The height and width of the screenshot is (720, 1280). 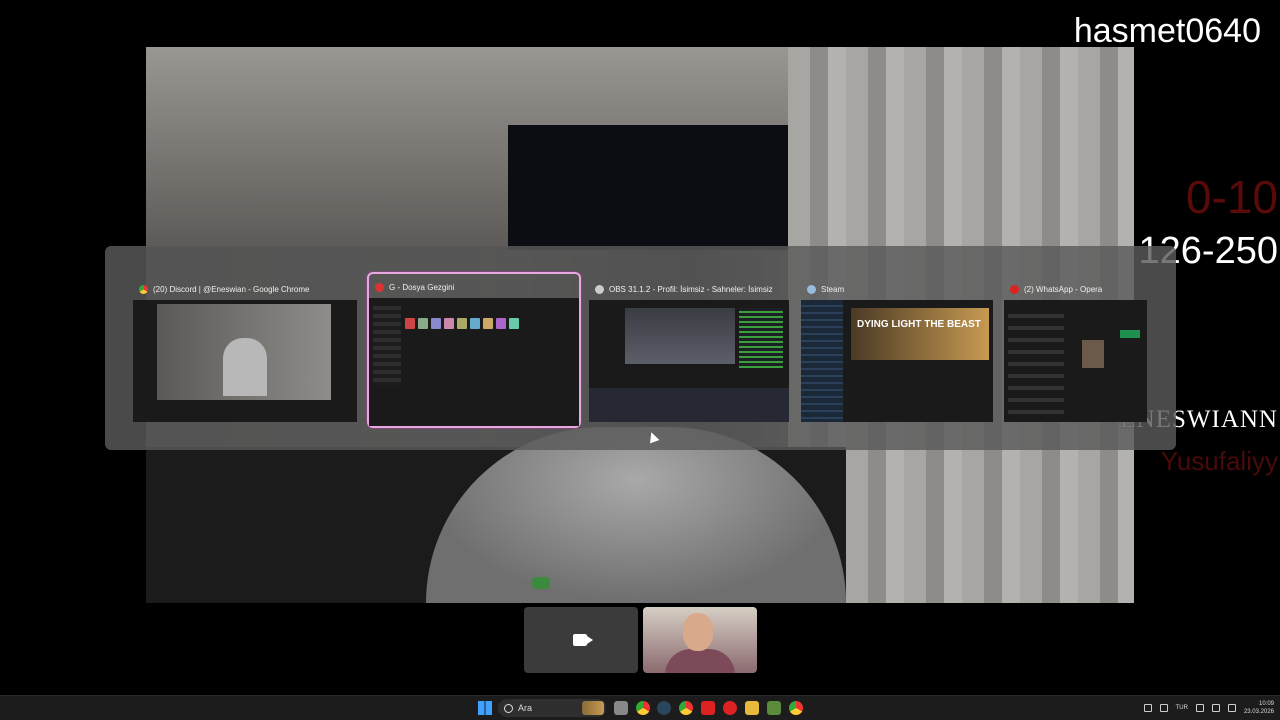 I want to click on switcher-window-whatsapp: (2) WhatsApp - Opera, so click(x=1075, y=349).